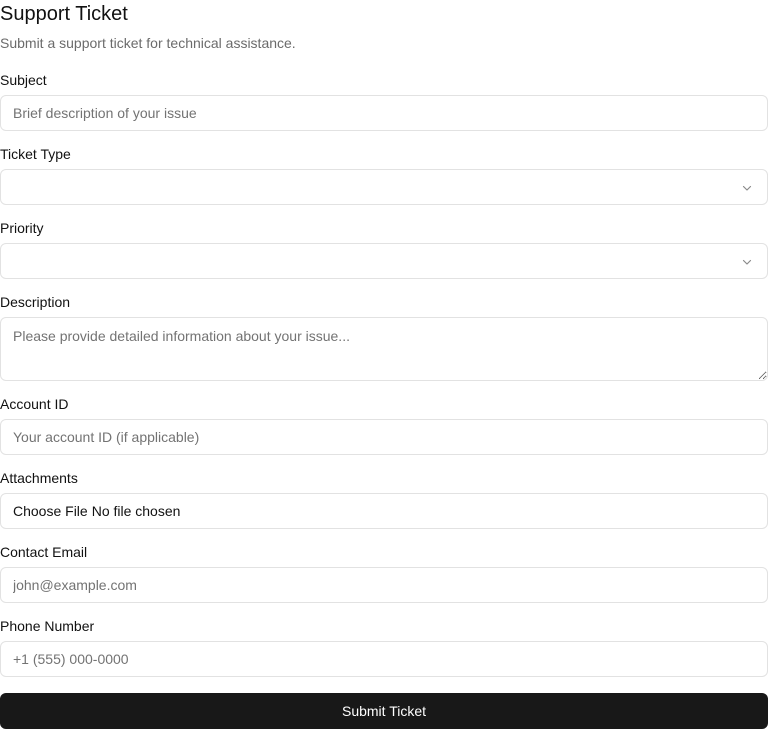 The height and width of the screenshot is (729, 768). Describe the element at coordinates (39, 478) in the screenshot. I see `attachments-label: Attachments` at that location.